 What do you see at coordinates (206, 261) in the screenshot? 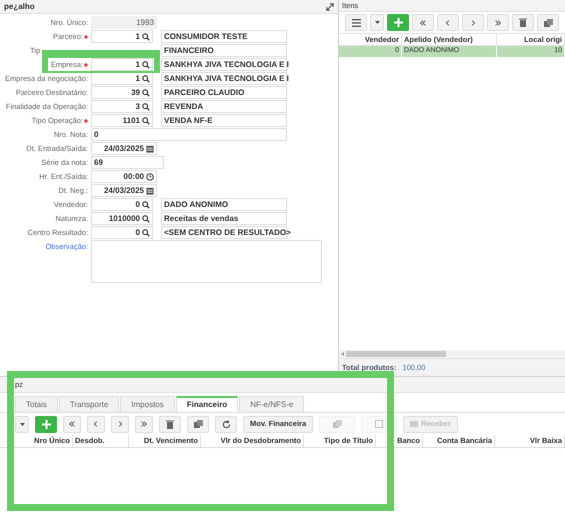
I see `observation-field` at bounding box center [206, 261].